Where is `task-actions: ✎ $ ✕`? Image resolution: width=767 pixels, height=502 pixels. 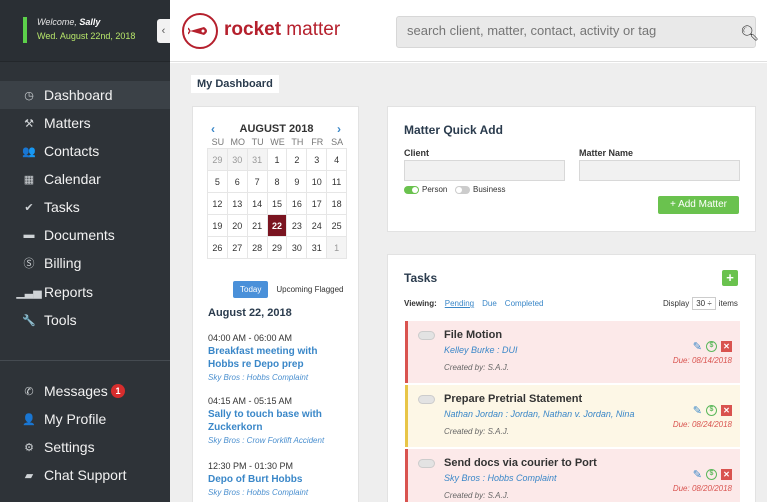 task-actions: ✎ $ ✕ is located at coordinates (712, 410).